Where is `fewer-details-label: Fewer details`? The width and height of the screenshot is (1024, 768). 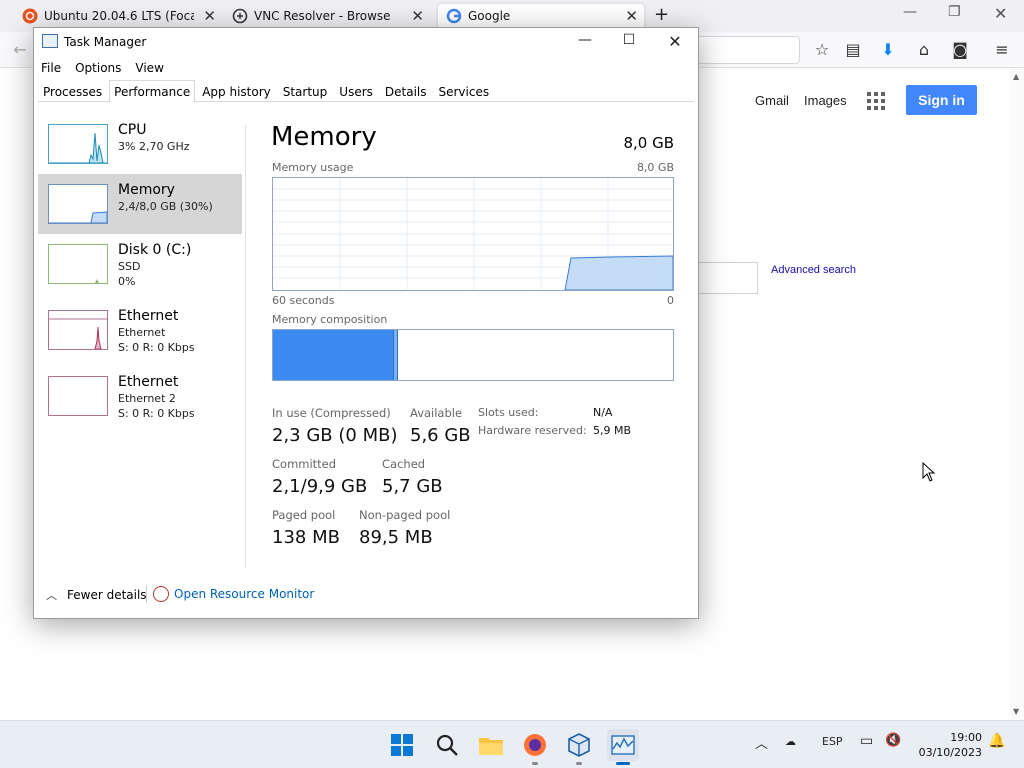 fewer-details-label: Fewer details is located at coordinates (107, 595).